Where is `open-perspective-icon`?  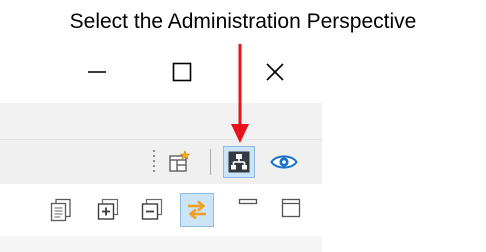 open-perspective-icon is located at coordinates (180, 161).